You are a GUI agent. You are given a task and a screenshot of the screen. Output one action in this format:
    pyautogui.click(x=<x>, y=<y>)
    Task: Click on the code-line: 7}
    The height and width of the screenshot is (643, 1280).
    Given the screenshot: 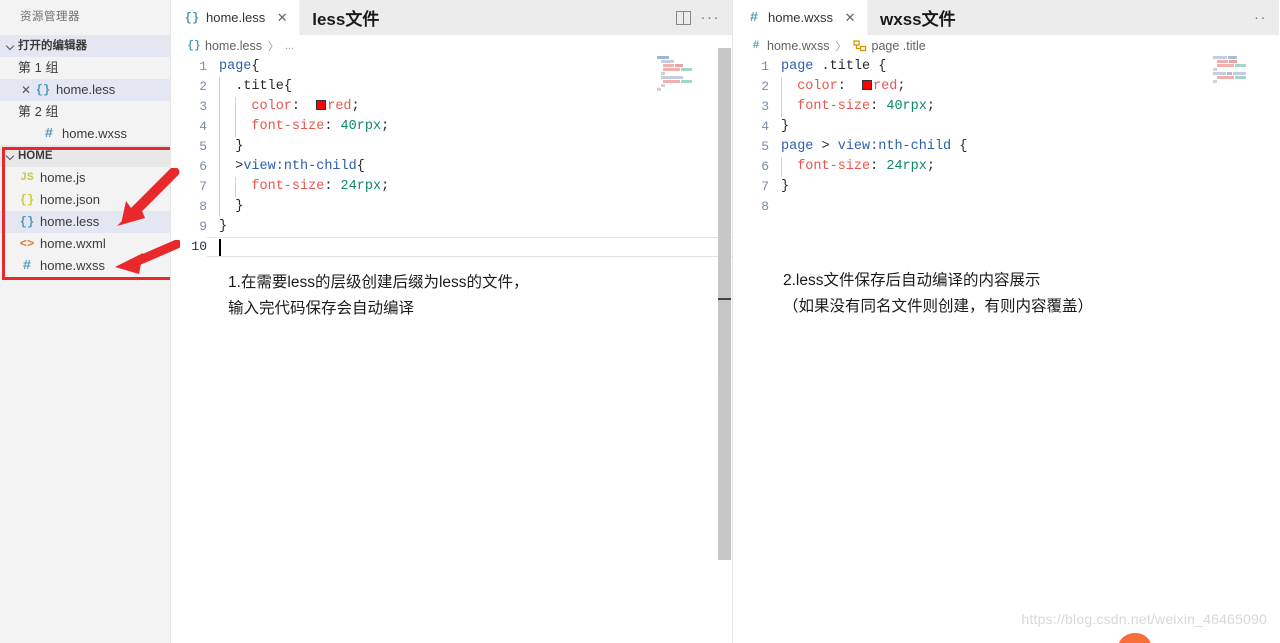 What is the action you would take?
    pyautogui.click(x=1006, y=187)
    